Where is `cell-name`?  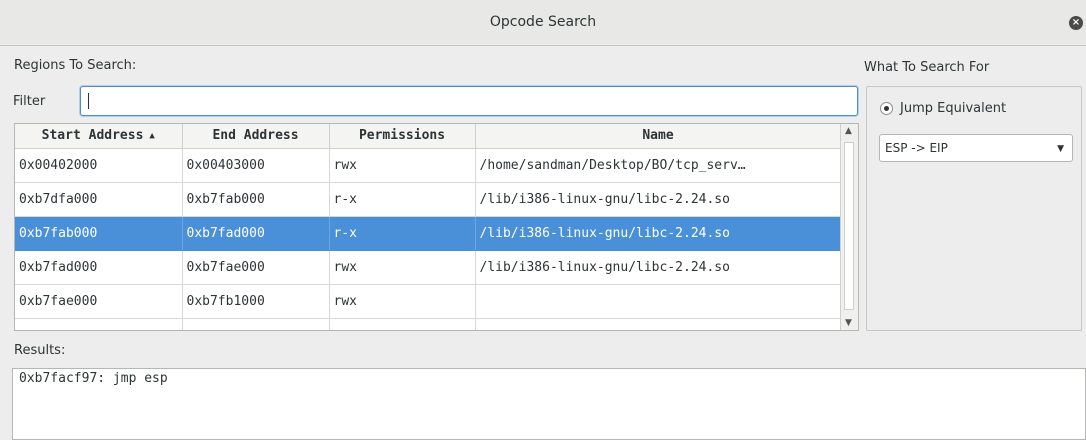
cell-name is located at coordinates (658, 301).